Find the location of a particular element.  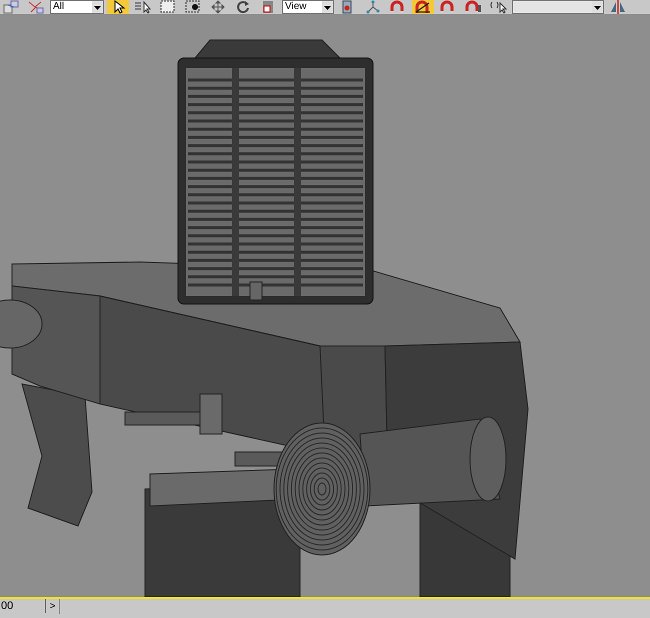

manipulate-icon is located at coordinates (373, 7).